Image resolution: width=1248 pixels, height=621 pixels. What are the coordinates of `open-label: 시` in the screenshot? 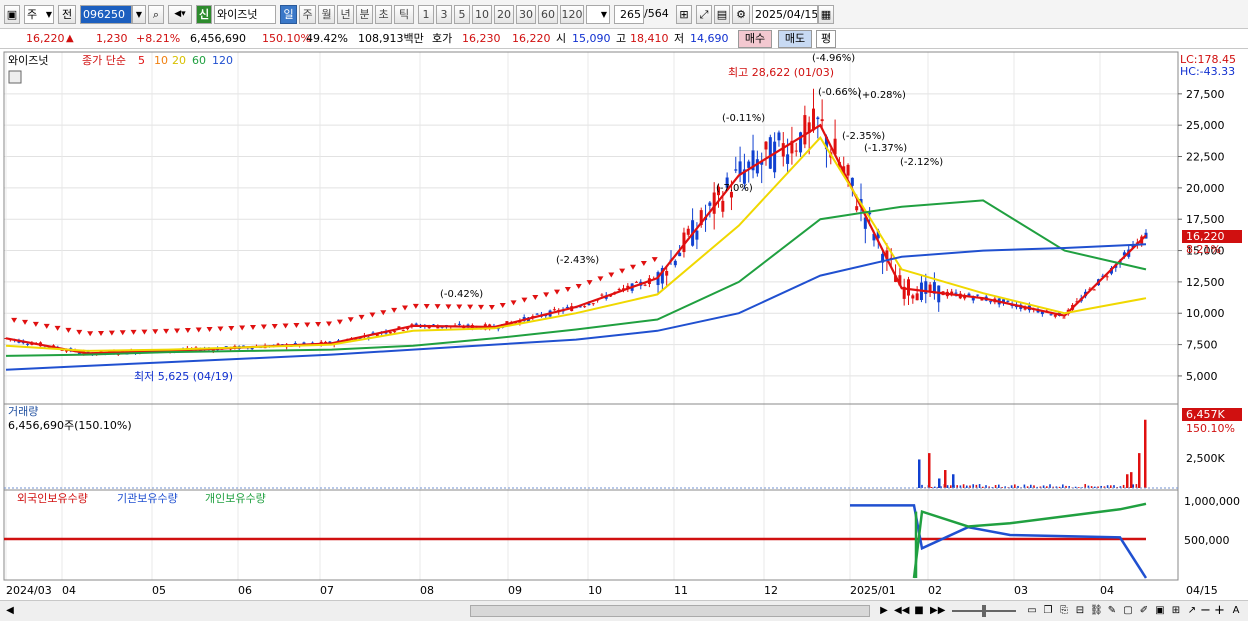 It's located at (561, 38).